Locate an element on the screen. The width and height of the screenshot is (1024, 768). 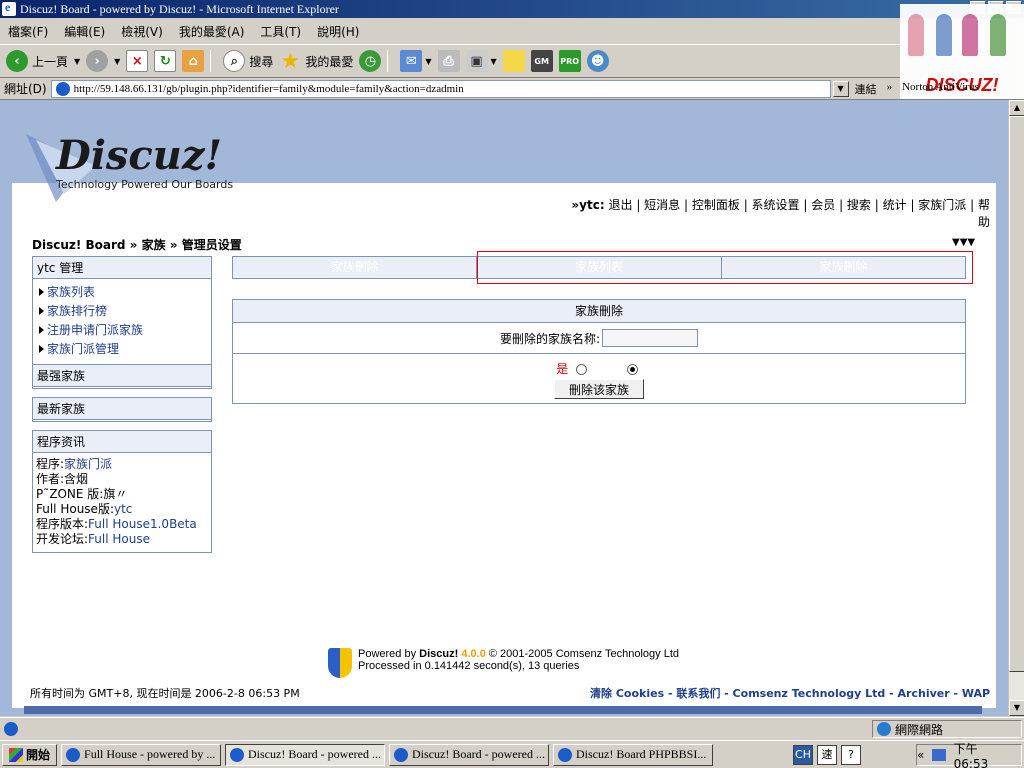
info-version: 程序版本:Full House1.0Beta is located at coordinates (116, 524).